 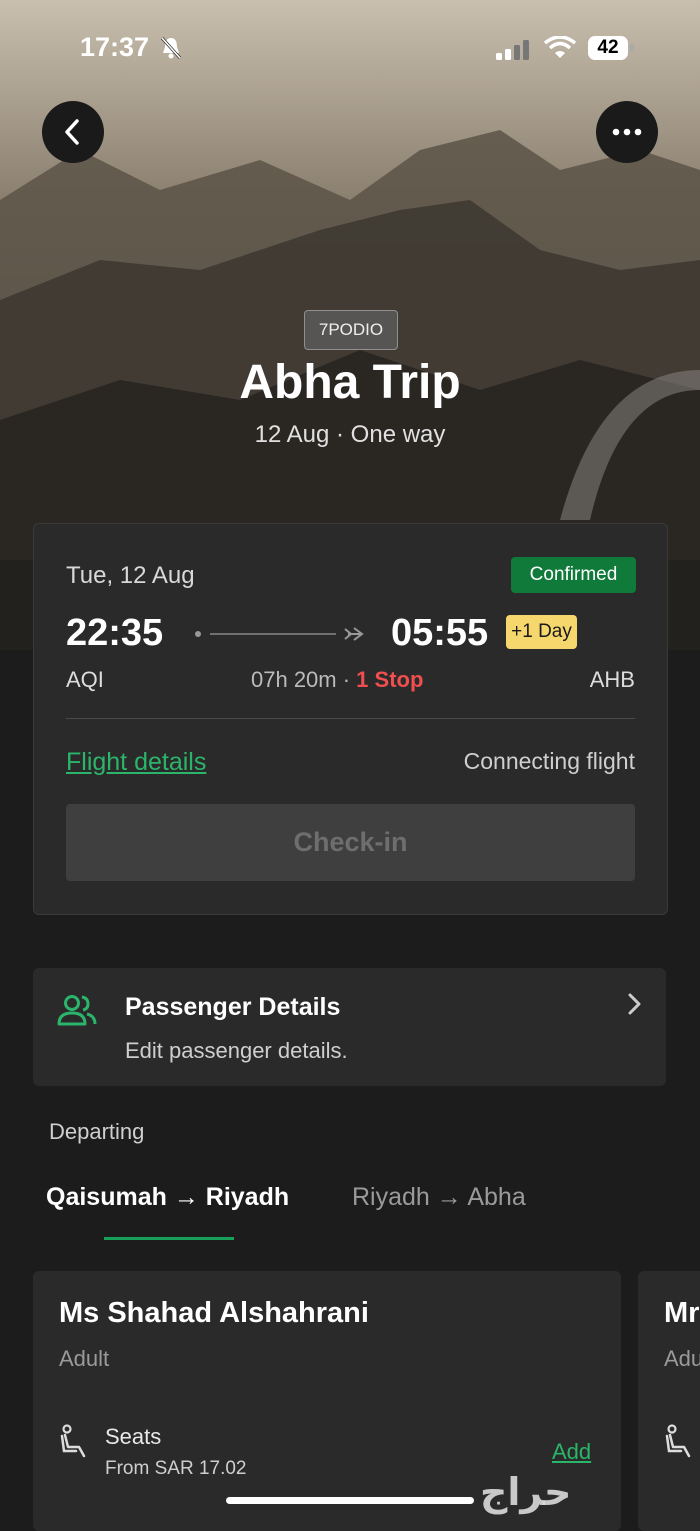 I want to click on chevron-right-icon, so click(x=634, y=1004).